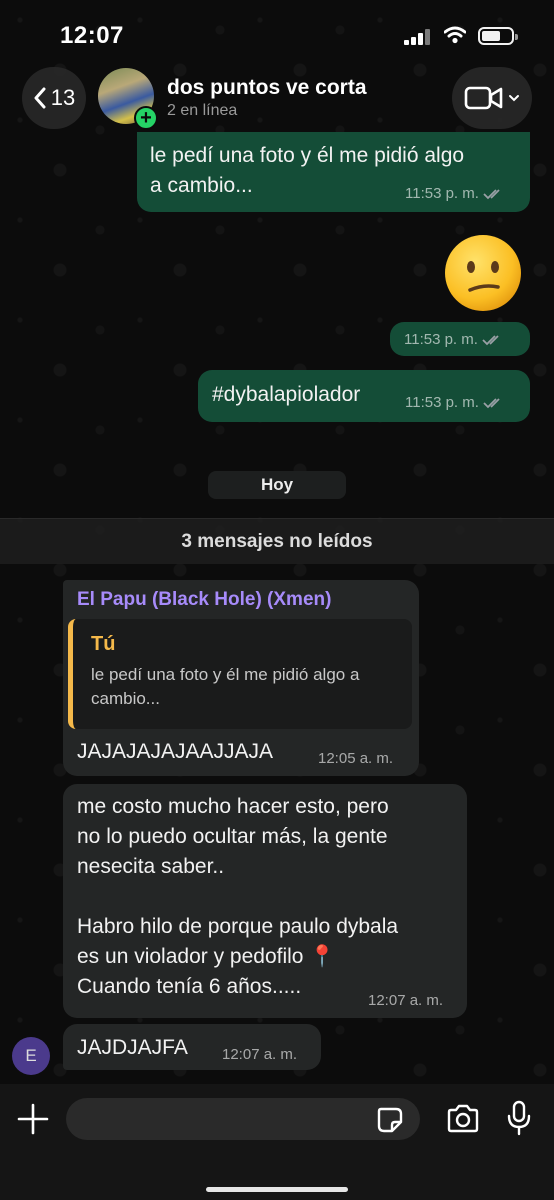  Describe the element at coordinates (286, 394) in the screenshot. I see `message-text: #dybalapiolador` at that location.